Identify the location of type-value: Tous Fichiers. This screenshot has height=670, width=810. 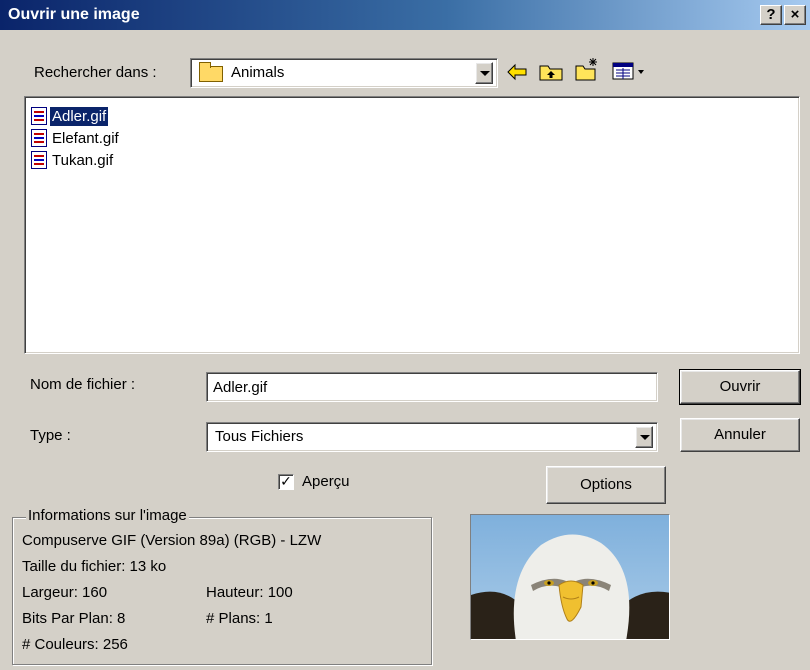
(259, 436).